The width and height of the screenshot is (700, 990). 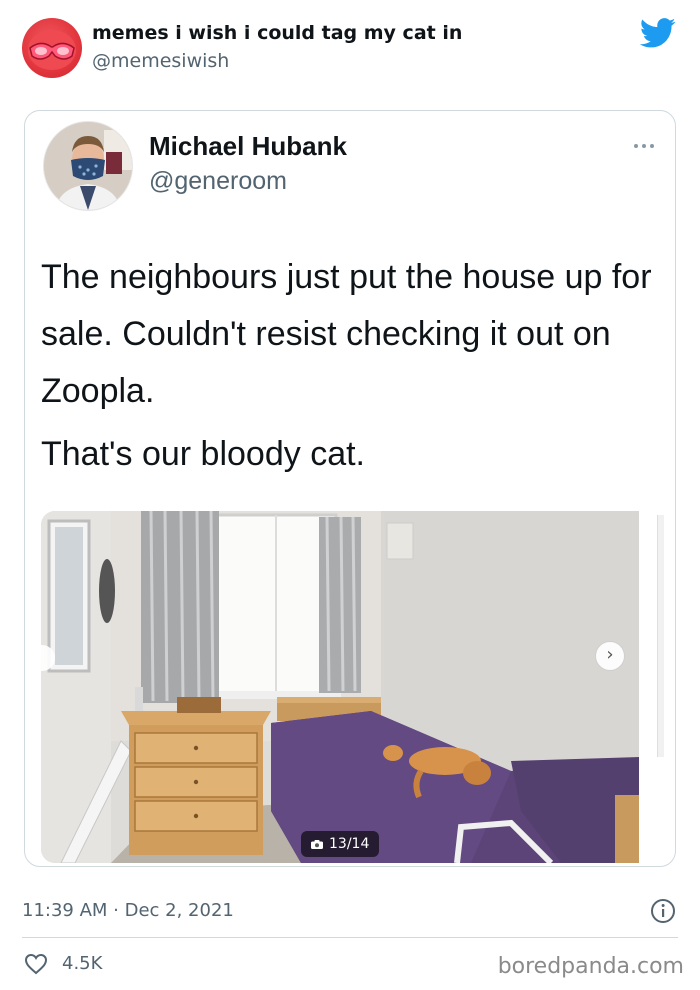 What do you see at coordinates (590, 966) in the screenshot?
I see `watermark: boredpanda.com` at bounding box center [590, 966].